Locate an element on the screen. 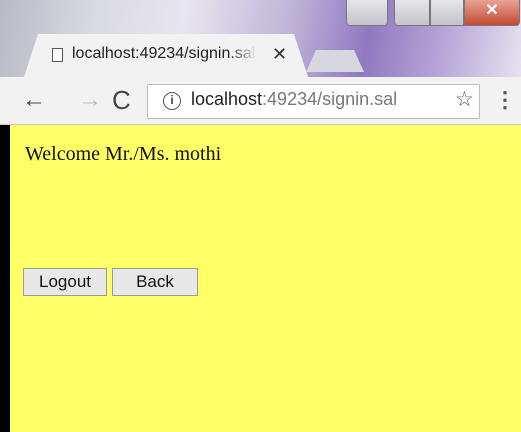 Image resolution: width=521 pixels, height=432 pixels. menu-icon: ⋮ is located at coordinates (505, 100).